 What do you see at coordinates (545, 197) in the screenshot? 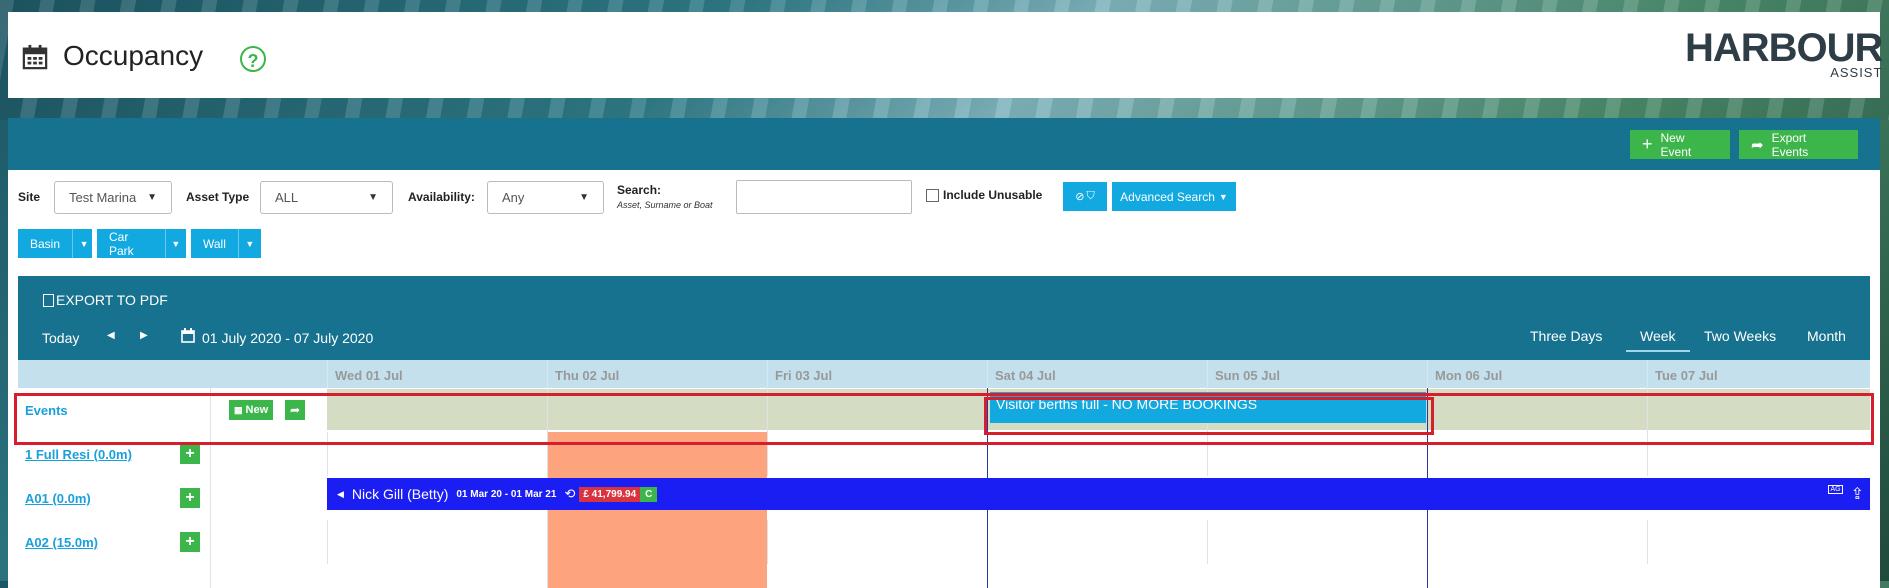
I see `availability-select: Any ▼` at bounding box center [545, 197].